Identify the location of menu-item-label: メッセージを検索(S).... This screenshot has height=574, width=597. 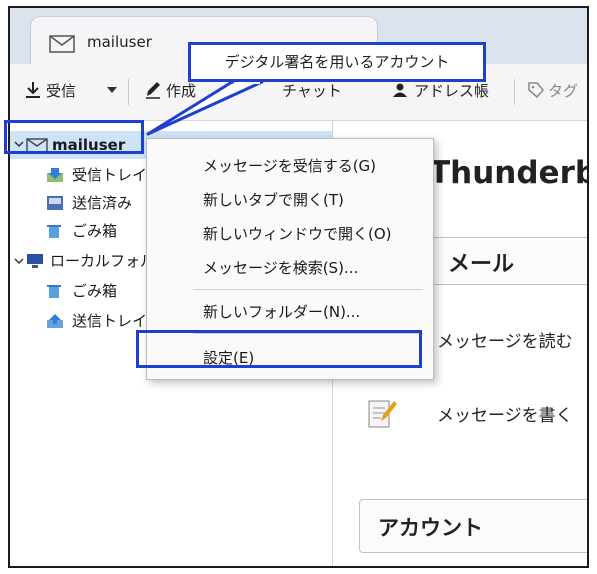
(281, 268).